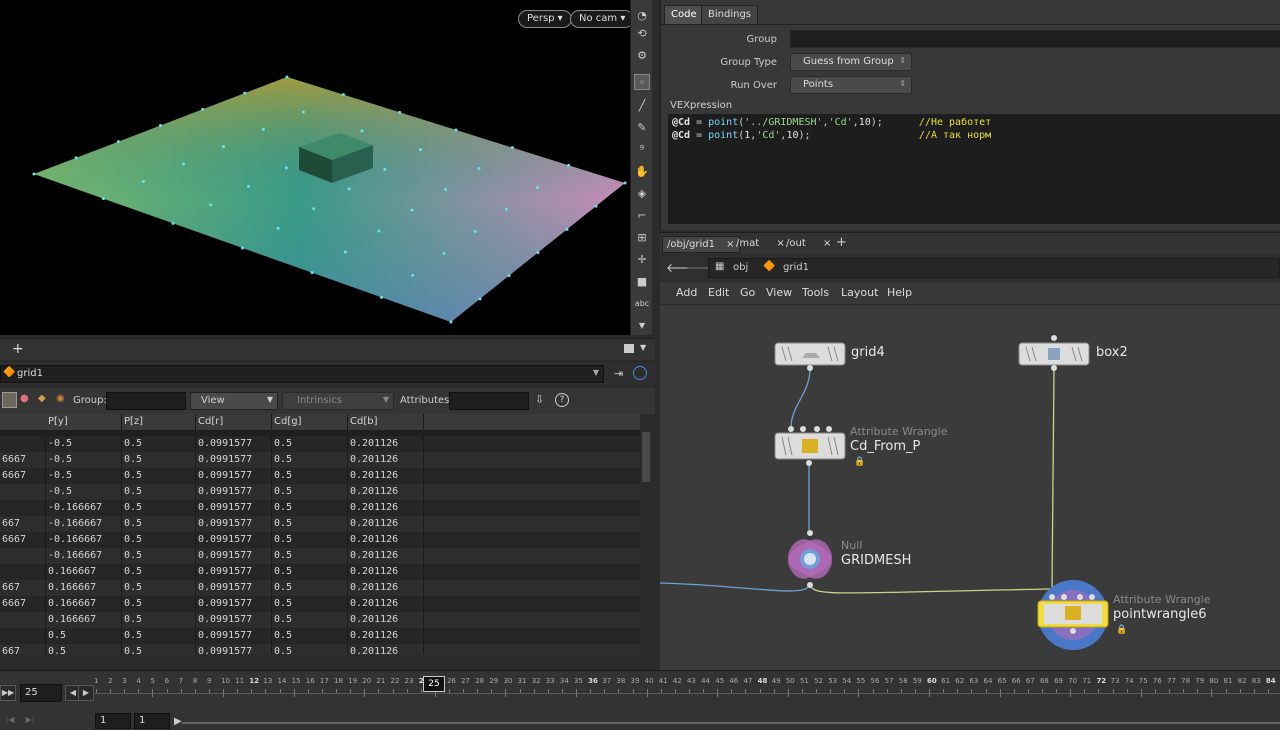  What do you see at coordinates (642, 16) in the screenshot?
I see `view-tool-icon: ◔` at bounding box center [642, 16].